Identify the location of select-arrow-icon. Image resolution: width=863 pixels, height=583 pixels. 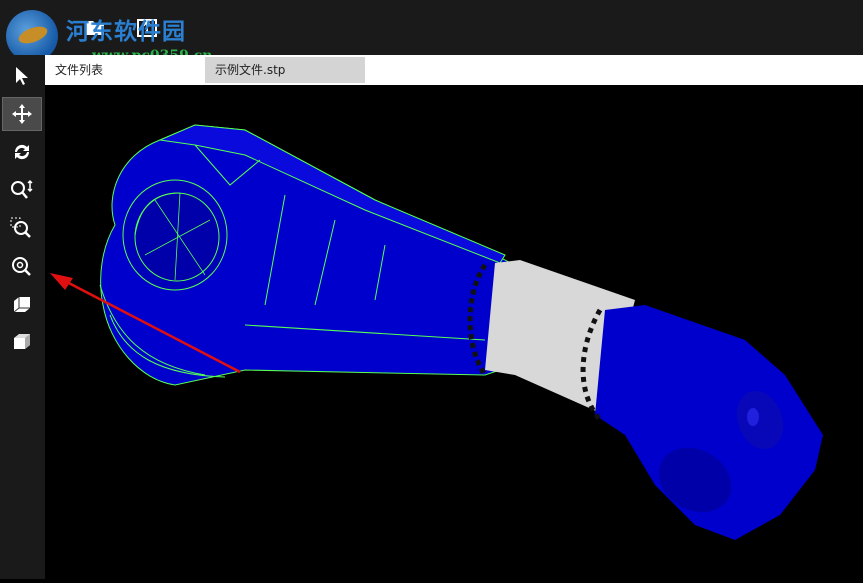
(22, 76).